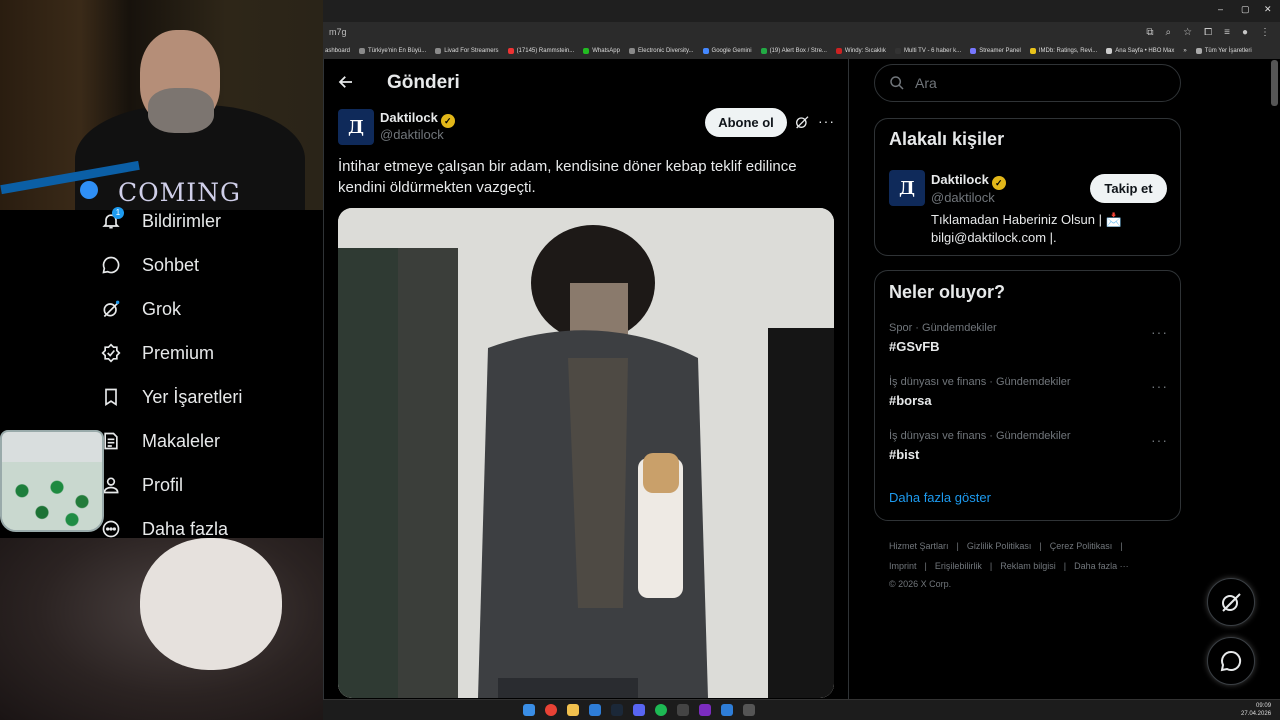 The image size is (1280, 720). Describe the element at coordinates (179, 192) in the screenshot. I see `overlay-text: COMING` at that location.